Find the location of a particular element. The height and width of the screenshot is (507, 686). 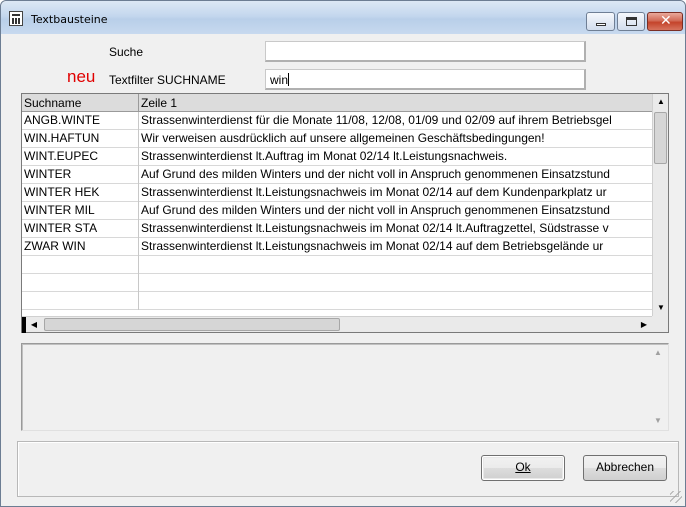

cell-suchname: WINTER is located at coordinates (80, 175).